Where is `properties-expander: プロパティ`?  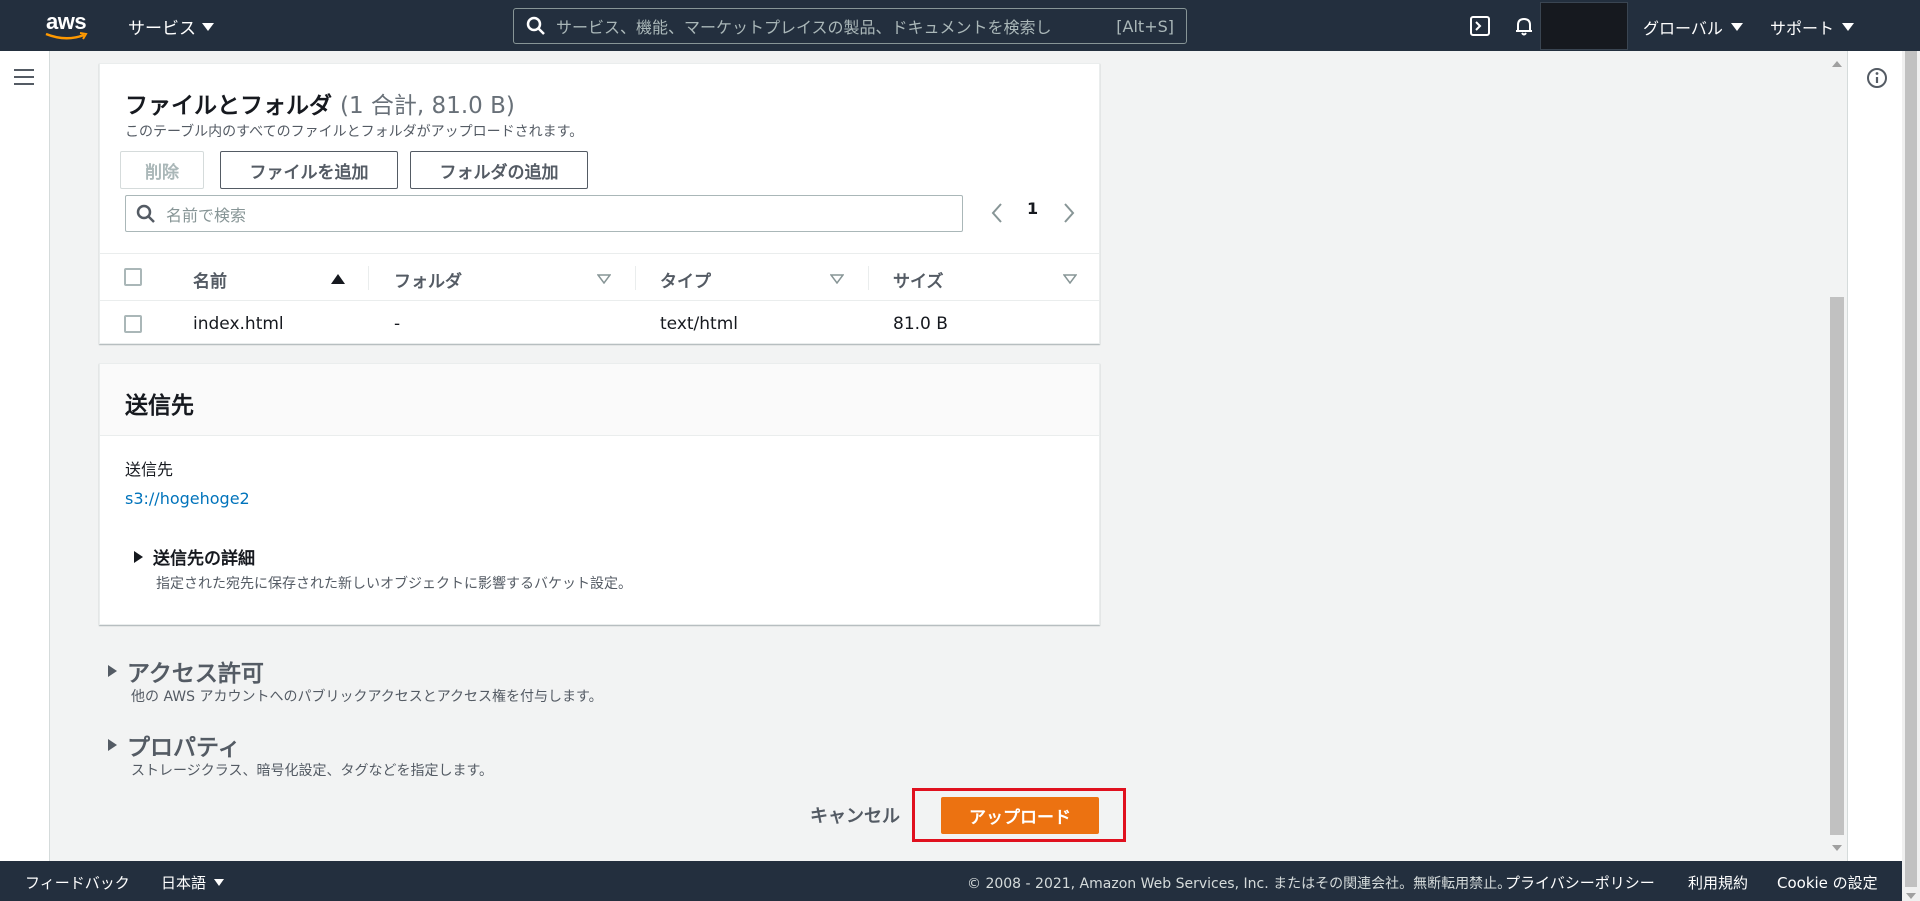 properties-expander: プロパティ is located at coordinates (174, 745).